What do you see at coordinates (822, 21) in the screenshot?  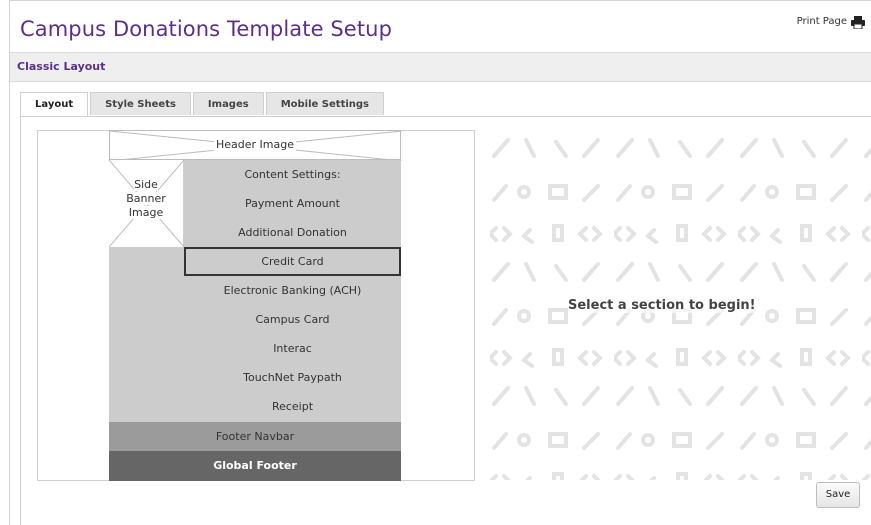 I see `print-page-link: Print Page` at bounding box center [822, 21].